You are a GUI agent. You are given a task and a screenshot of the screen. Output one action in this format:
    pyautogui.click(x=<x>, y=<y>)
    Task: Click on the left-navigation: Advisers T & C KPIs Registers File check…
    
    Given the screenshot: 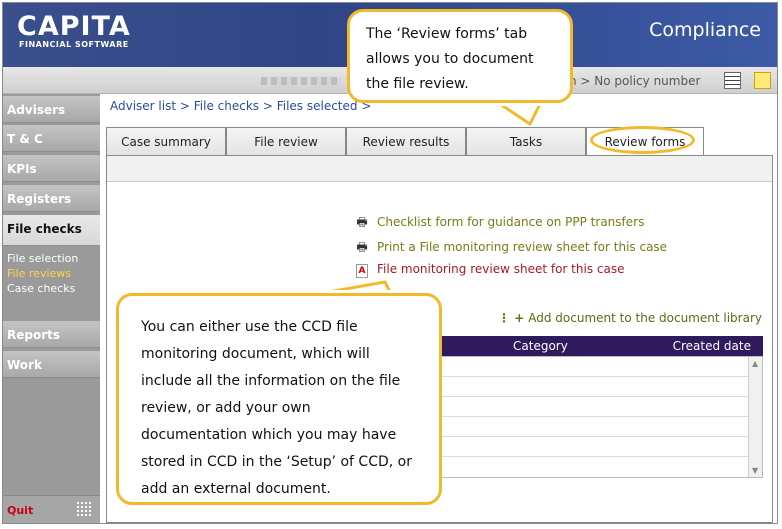 What is the action you would take?
    pyautogui.click(x=51, y=308)
    